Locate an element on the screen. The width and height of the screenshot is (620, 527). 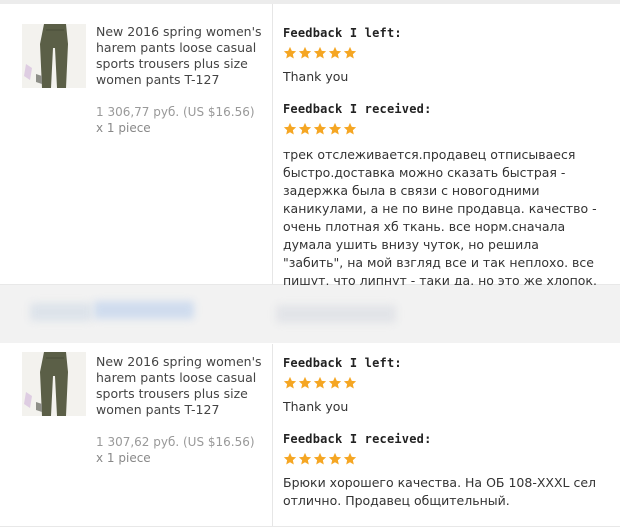
record-divider is located at coordinates (310, 314).